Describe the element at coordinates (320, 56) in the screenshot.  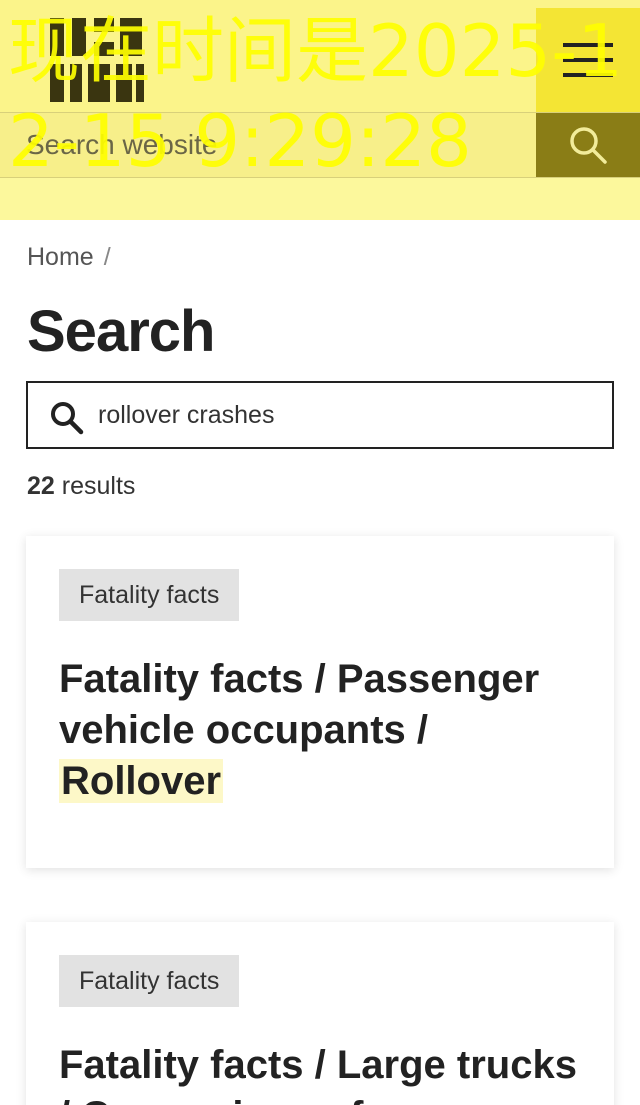
I see `top-bar` at that location.